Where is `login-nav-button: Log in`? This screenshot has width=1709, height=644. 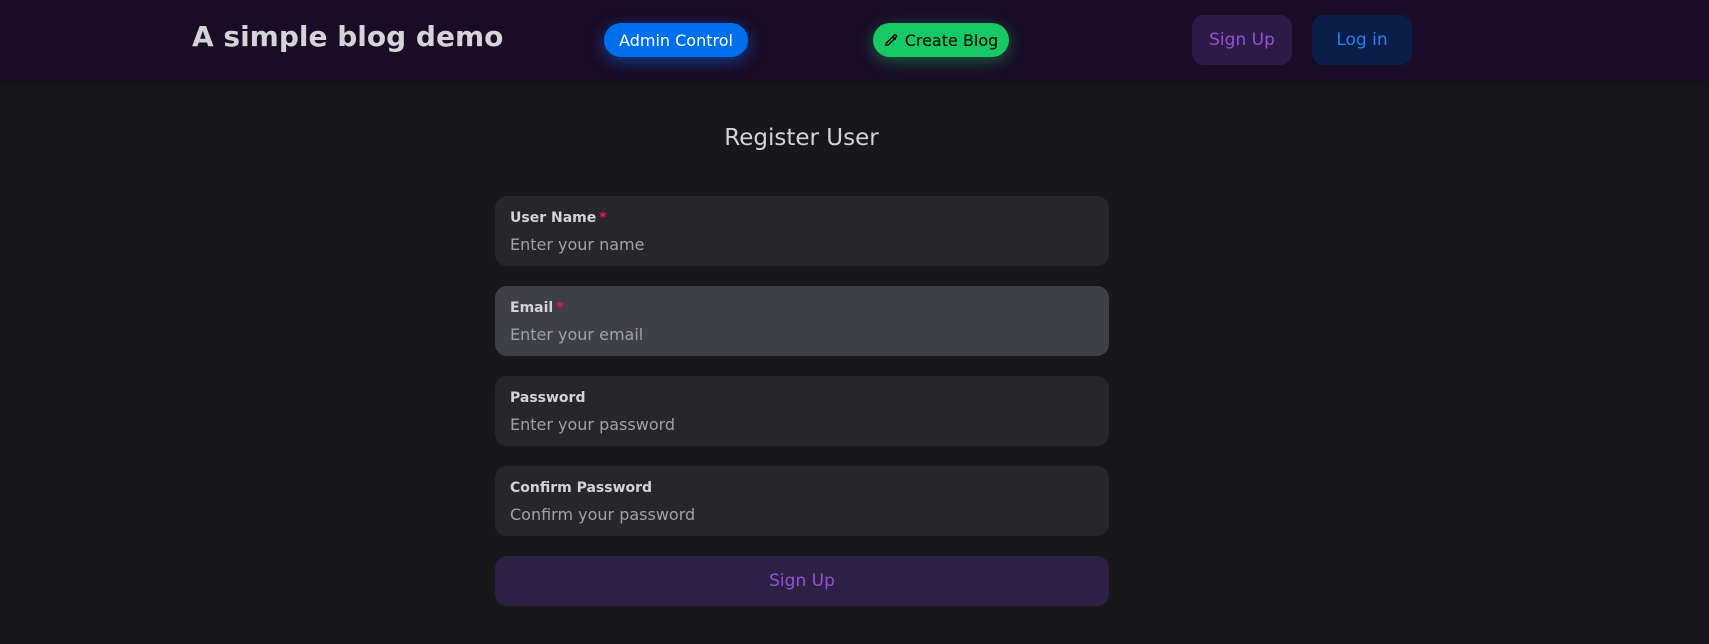 login-nav-button: Log in is located at coordinates (1362, 40).